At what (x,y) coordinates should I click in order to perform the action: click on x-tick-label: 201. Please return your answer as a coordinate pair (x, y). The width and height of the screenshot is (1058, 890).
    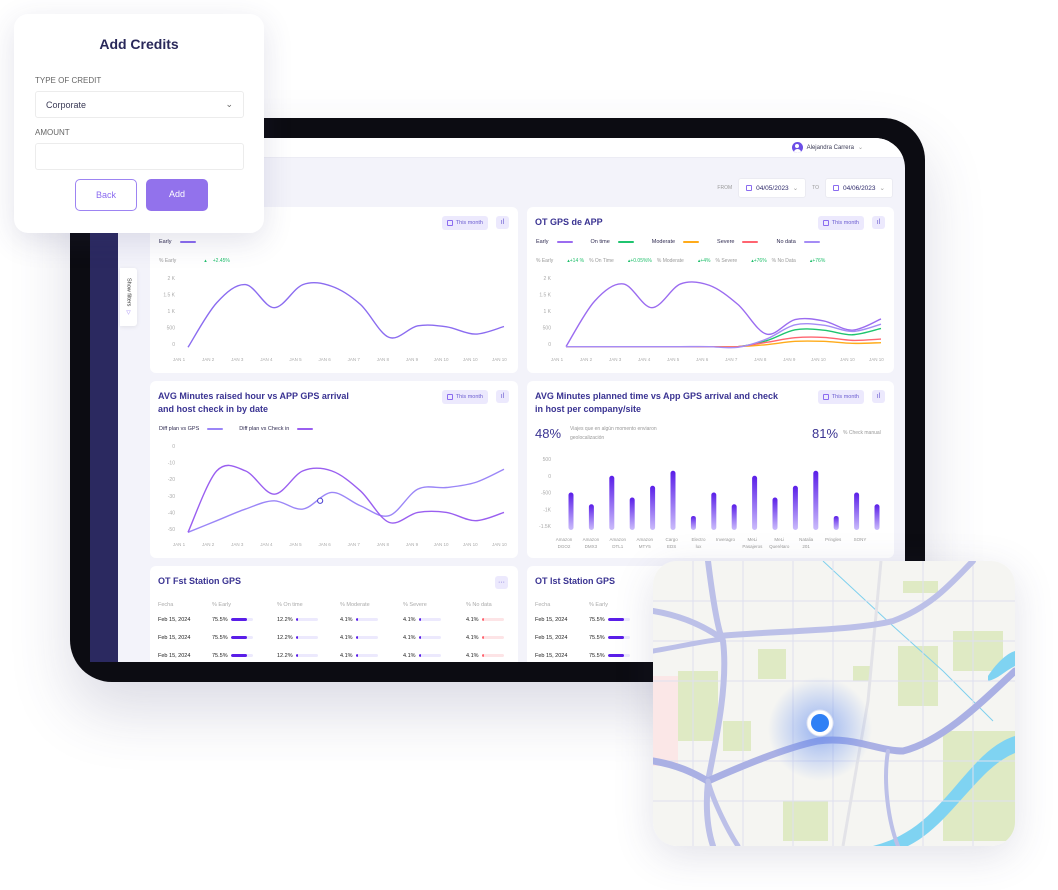
    Looking at the image, I should click on (806, 546).